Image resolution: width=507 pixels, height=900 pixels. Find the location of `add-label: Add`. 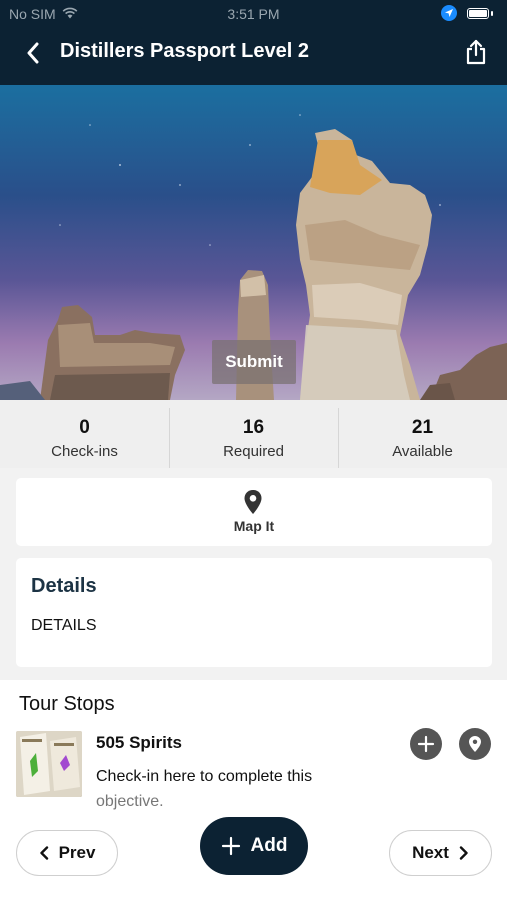

add-label: Add is located at coordinates (269, 845).